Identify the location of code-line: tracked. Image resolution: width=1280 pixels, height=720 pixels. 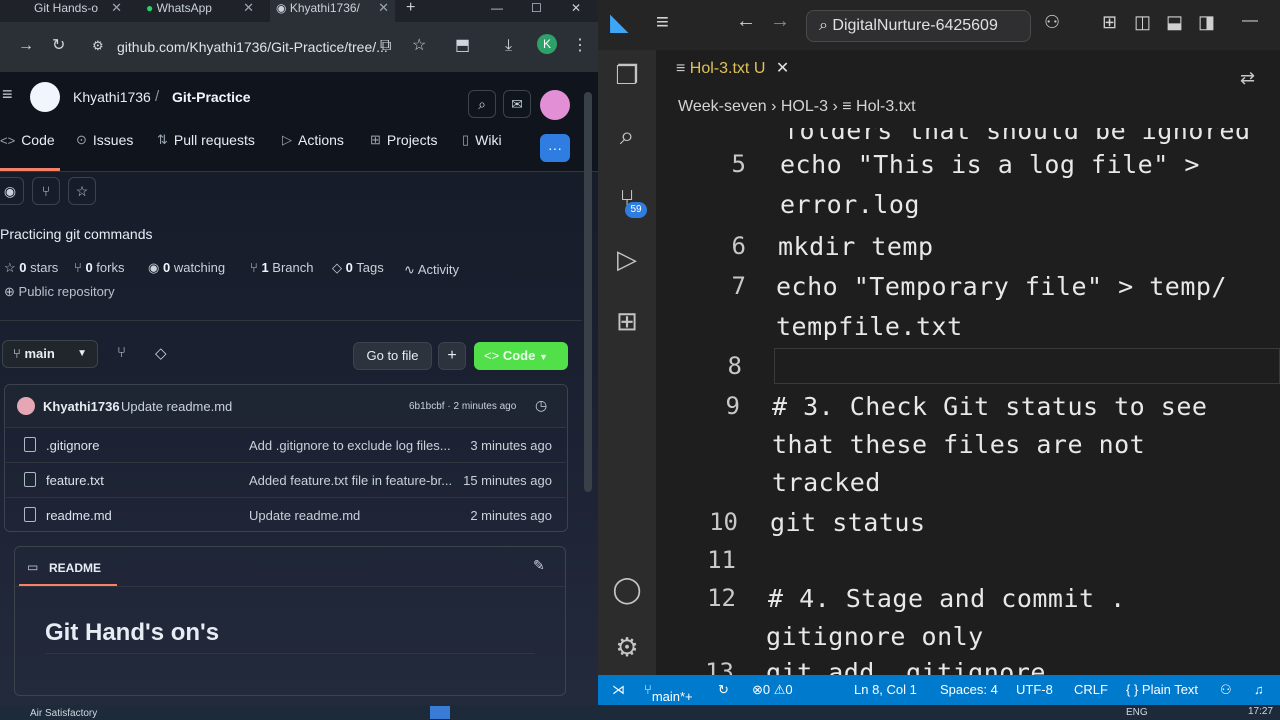
(826, 482).